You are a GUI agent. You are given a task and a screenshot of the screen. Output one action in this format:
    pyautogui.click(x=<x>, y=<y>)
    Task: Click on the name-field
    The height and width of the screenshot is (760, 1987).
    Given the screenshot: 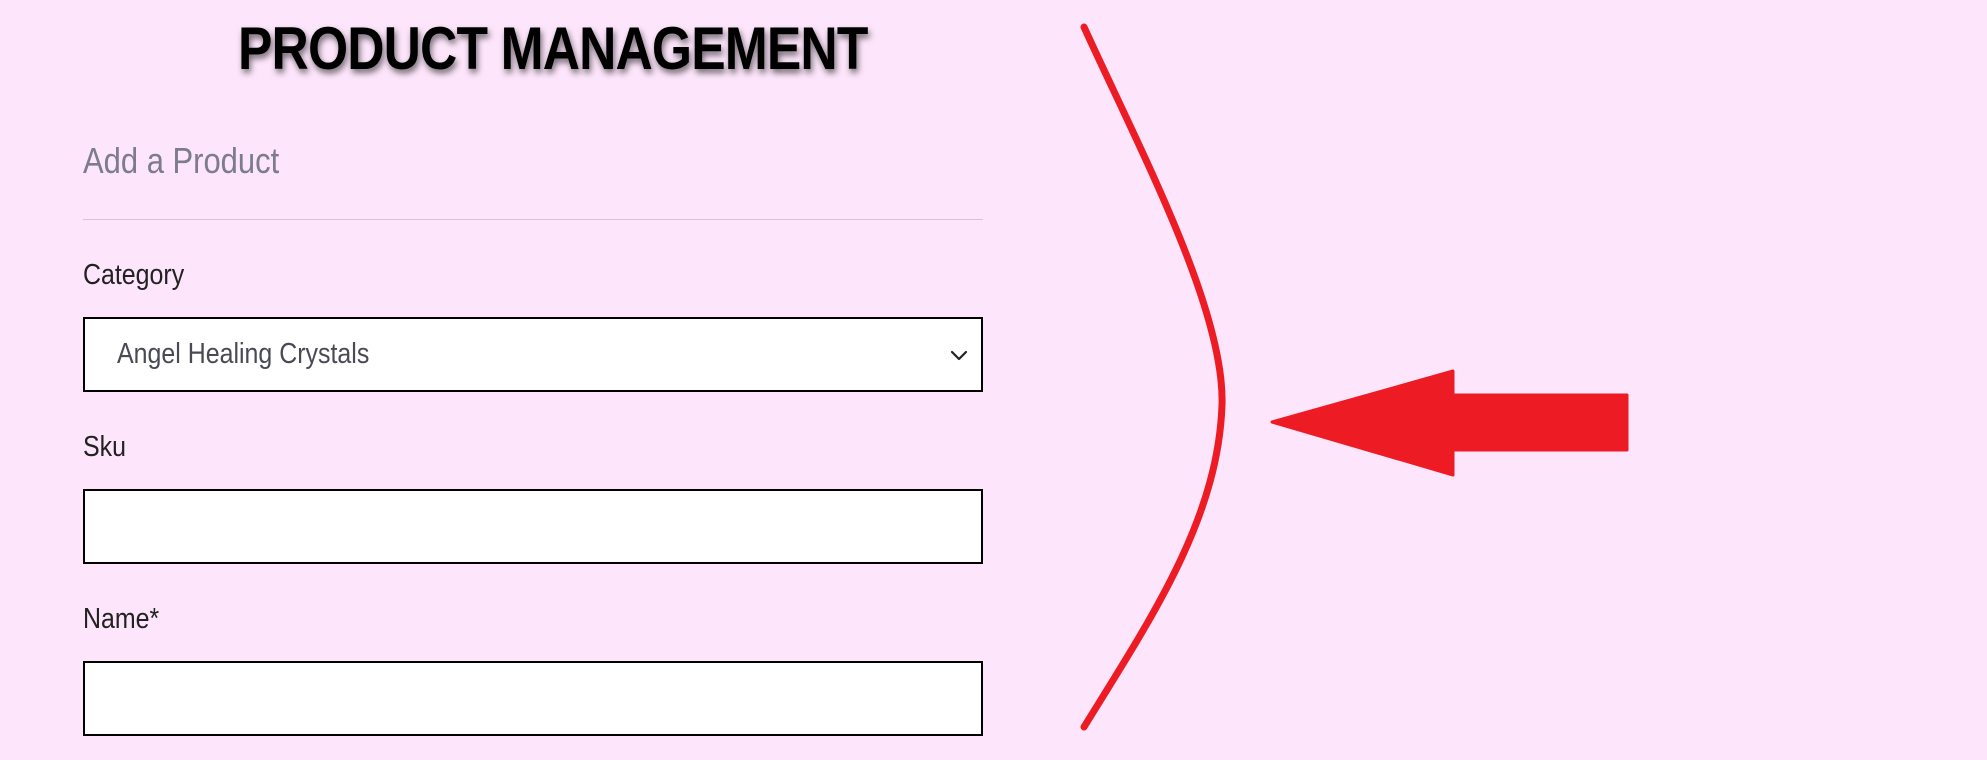 What is the action you would take?
    pyautogui.click(x=533, y=698)
    